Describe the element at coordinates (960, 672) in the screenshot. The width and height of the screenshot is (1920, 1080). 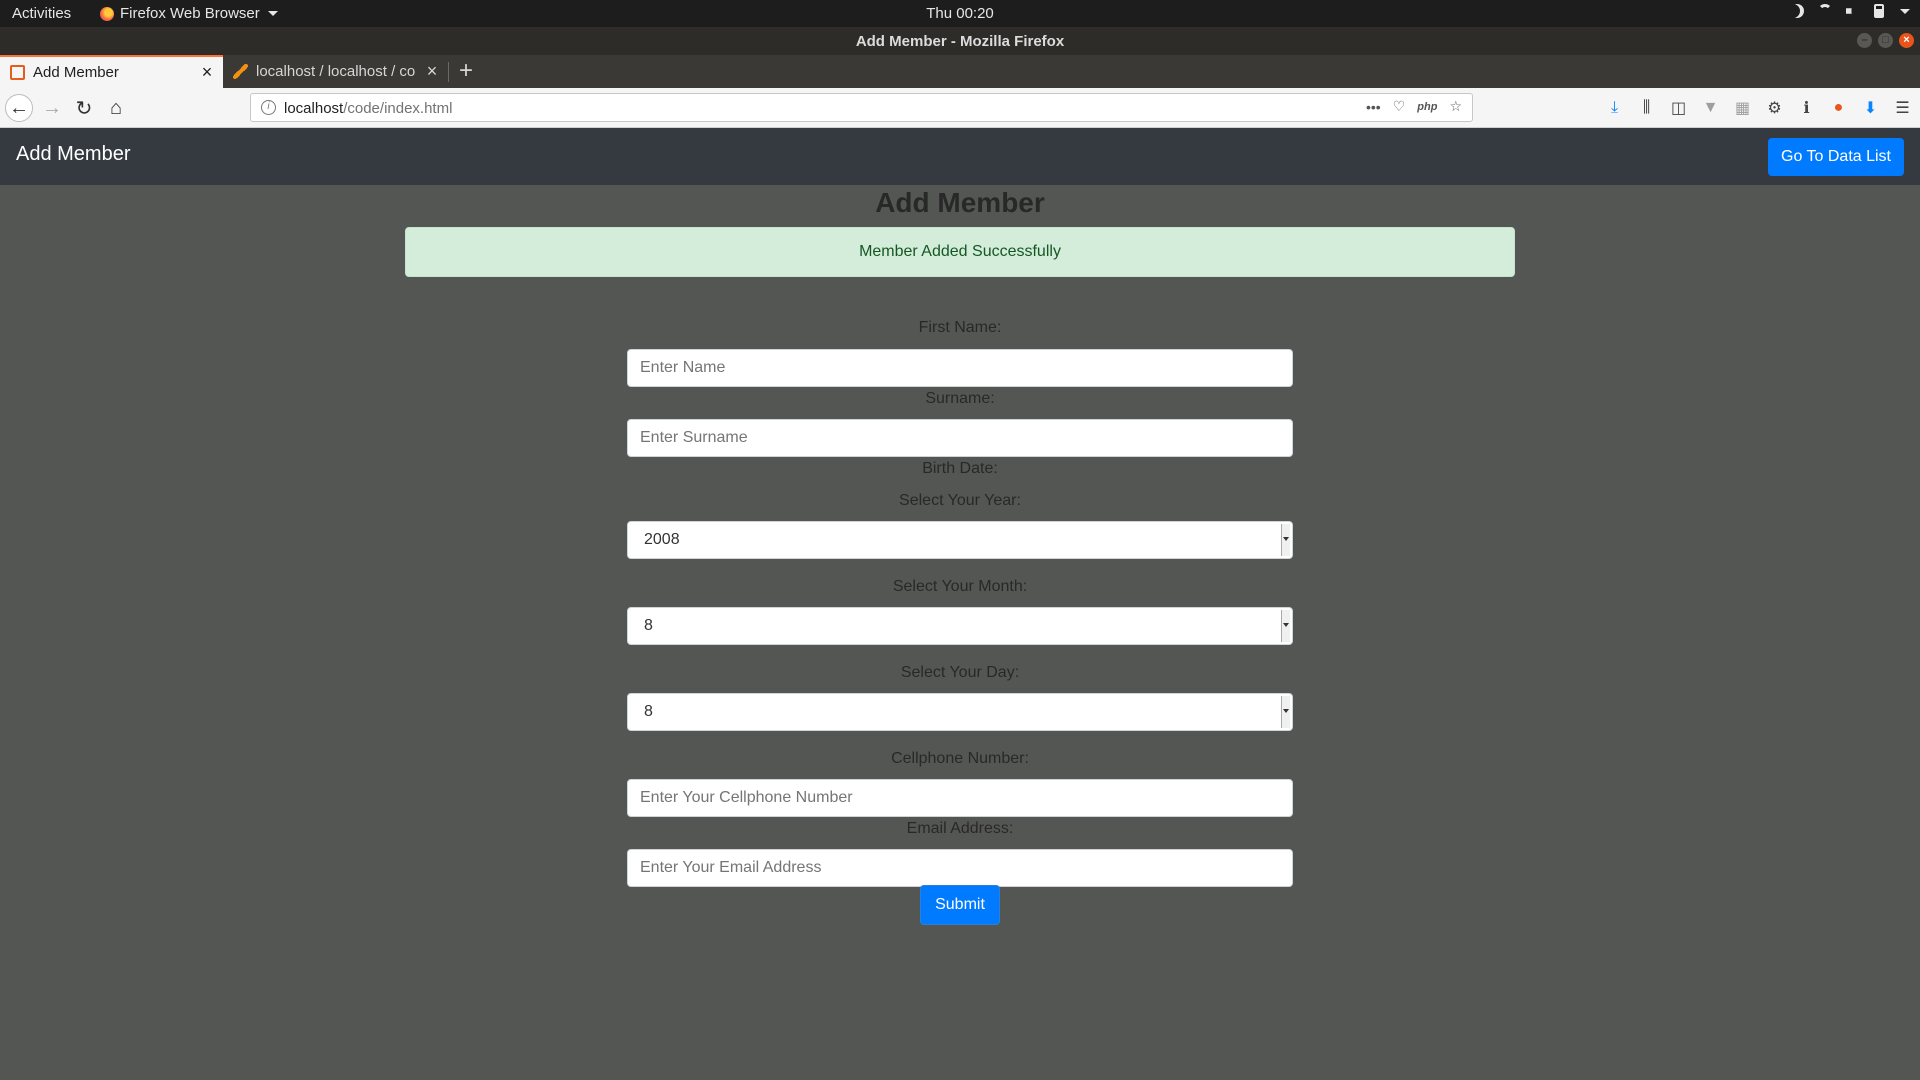
I see `day-label: Select Your Day:` at that location.